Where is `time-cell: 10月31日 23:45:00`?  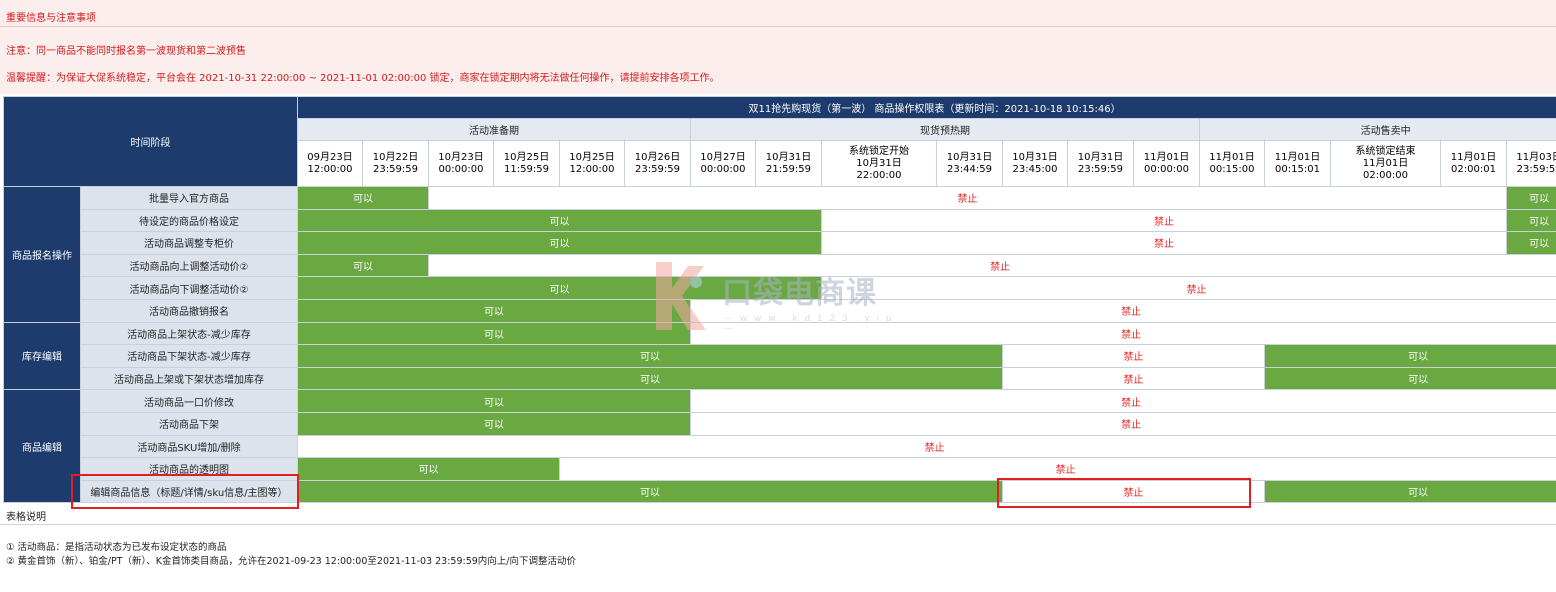 time-cell: 10月31日 23:45:00 is located at coordinates (1035, 163).